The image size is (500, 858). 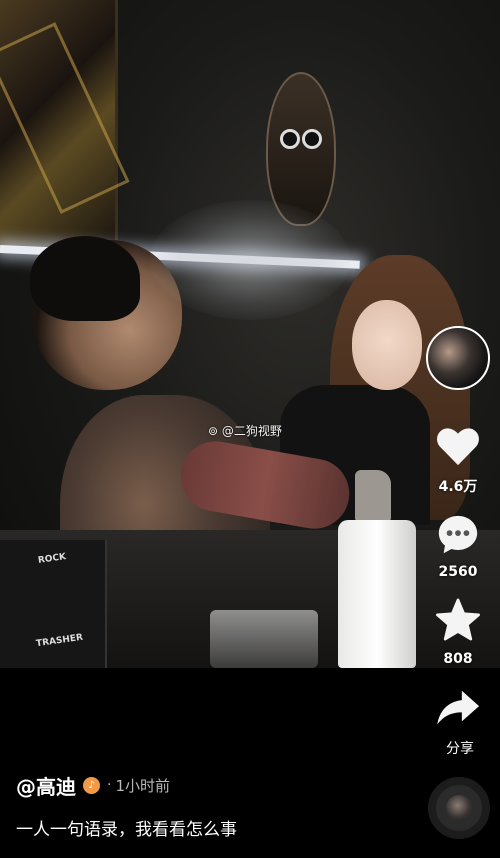 I want to click on share-arrow-icon, so click(x=458, y=707).